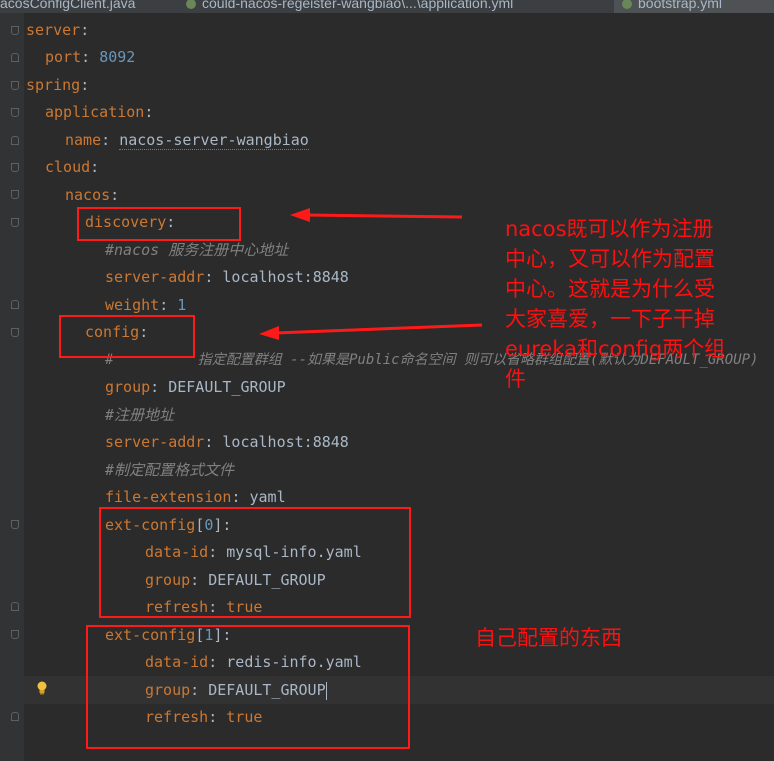 The width and height of the screenshot is (774, 761). I want to click on arrow-to-config, so click(378, 329).